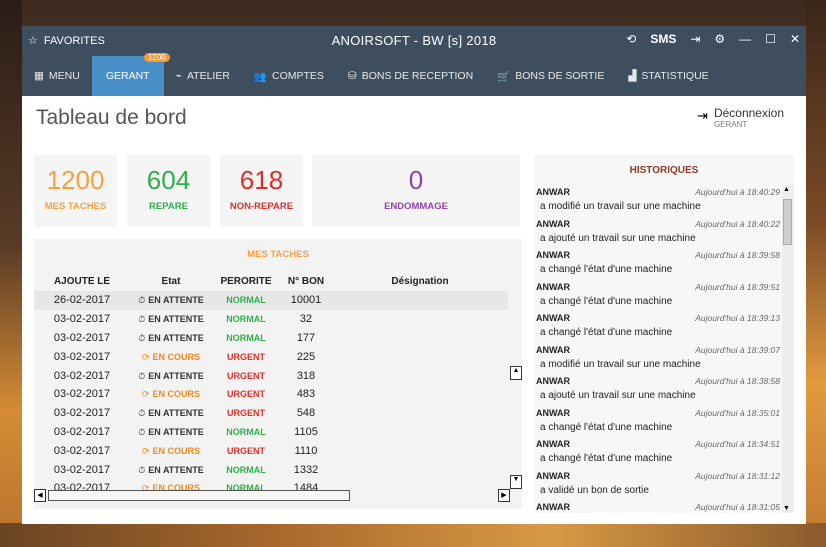 The image size is (826, 547). What do you see at coordinates (737, 192) in the screenshot?
I see `history-time: Aujourd'hui à 18:40:29` at bounding box center [737, 192].